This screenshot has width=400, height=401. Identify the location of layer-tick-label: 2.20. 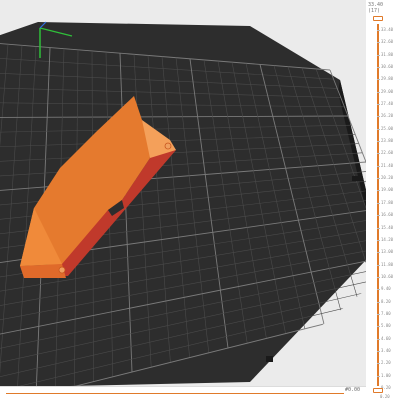
(386, 363).